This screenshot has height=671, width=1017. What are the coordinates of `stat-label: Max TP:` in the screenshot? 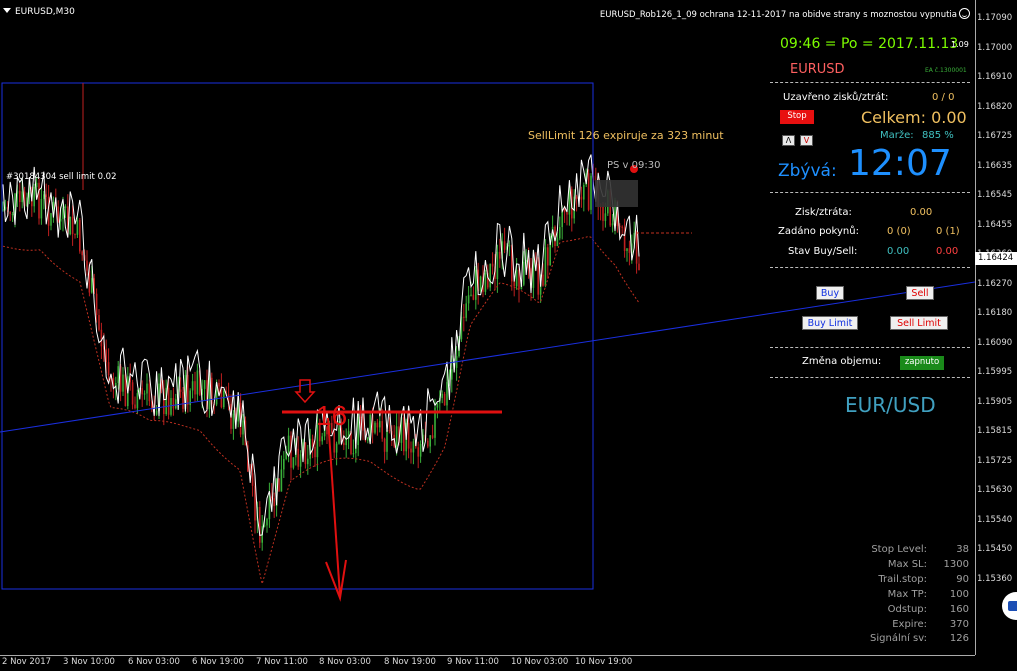 It's located at (907, 594).